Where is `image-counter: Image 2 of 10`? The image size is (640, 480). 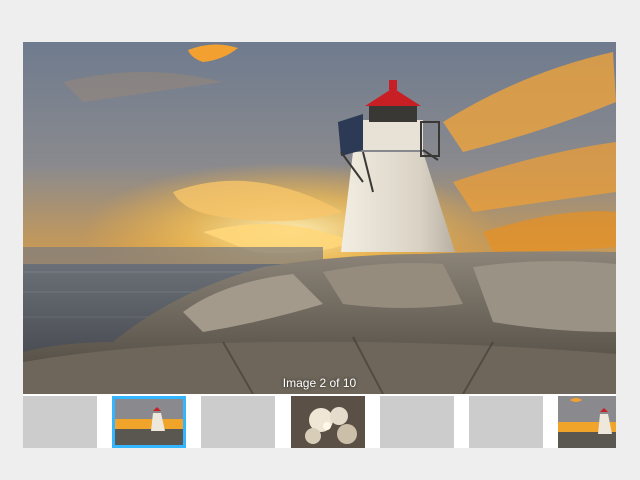
image-counter: Image 2 of 10 is located at coordinates (319, 383).